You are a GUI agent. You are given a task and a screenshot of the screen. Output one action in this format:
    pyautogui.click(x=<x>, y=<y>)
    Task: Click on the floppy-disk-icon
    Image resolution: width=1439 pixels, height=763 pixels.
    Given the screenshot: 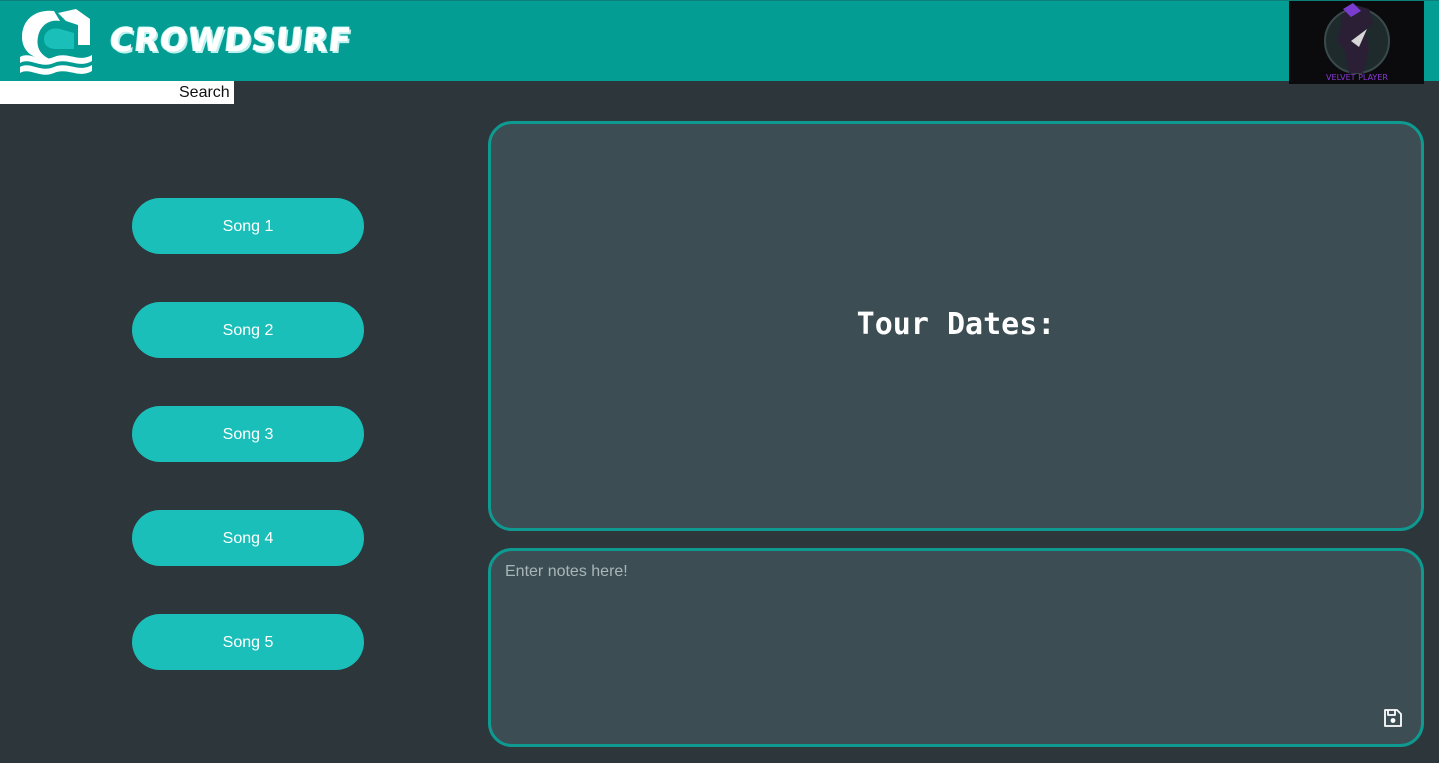 What is the action you would take?
    pyautogui.click(x=1393, y=718)
    